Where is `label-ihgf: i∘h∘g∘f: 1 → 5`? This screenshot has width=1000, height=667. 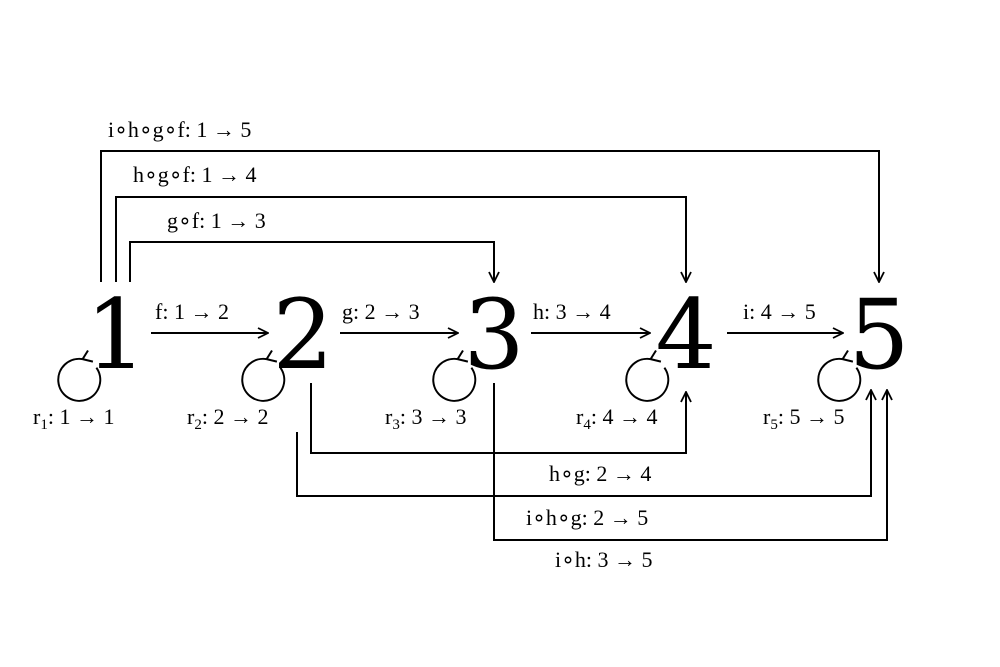 label-ihgf: i∘h∘g∘f: 1 → 5 is located at coordinates (179, 129).